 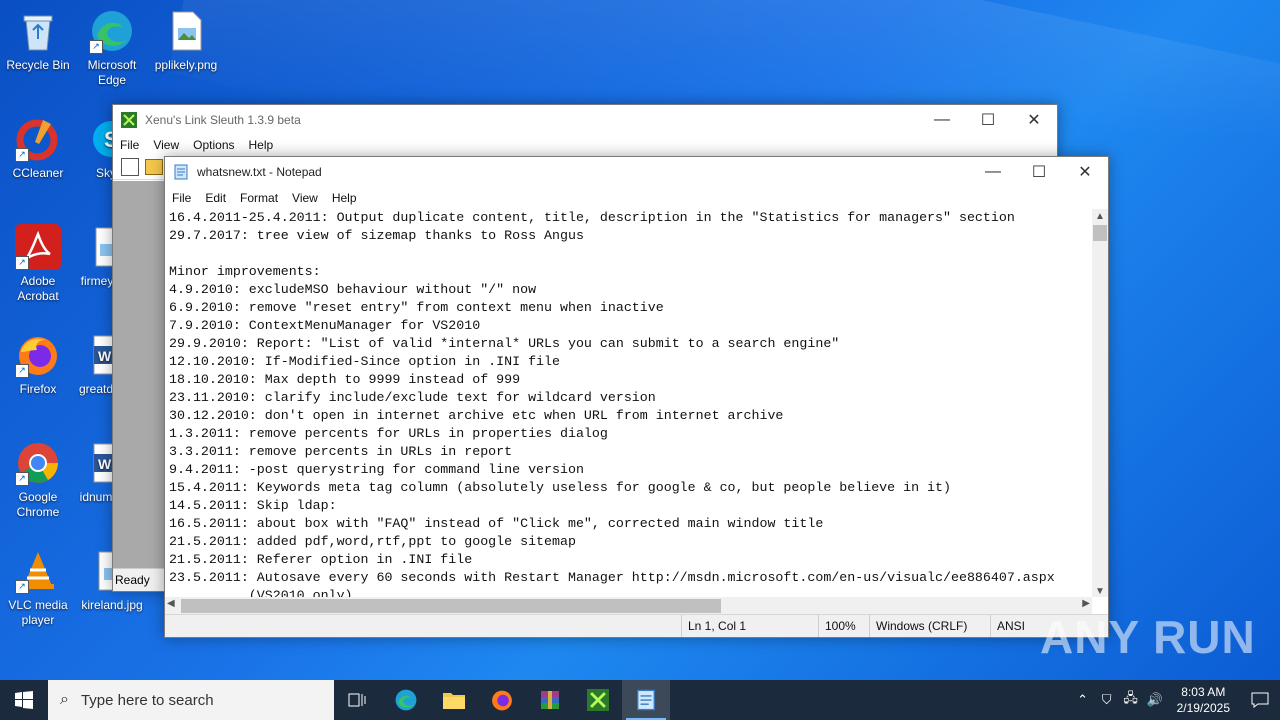 I want to click on acrobat-icon: ↗, so click(x=38, y=247).